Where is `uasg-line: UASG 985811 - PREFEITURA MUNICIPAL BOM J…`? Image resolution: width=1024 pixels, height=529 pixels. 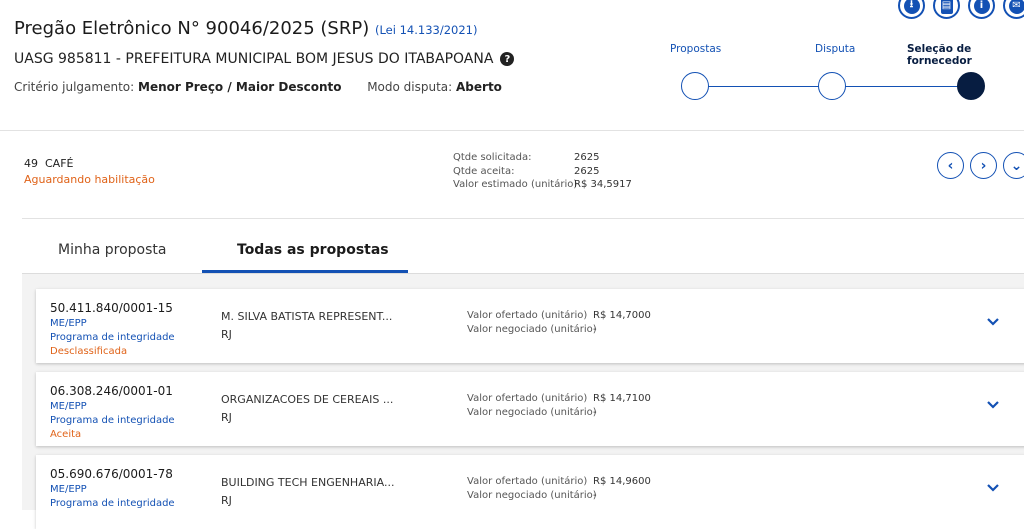 uasg-line: UASG 985811 - PREFEITURA MUNICIPAL BOM J… is located at coordinates (264, 59).